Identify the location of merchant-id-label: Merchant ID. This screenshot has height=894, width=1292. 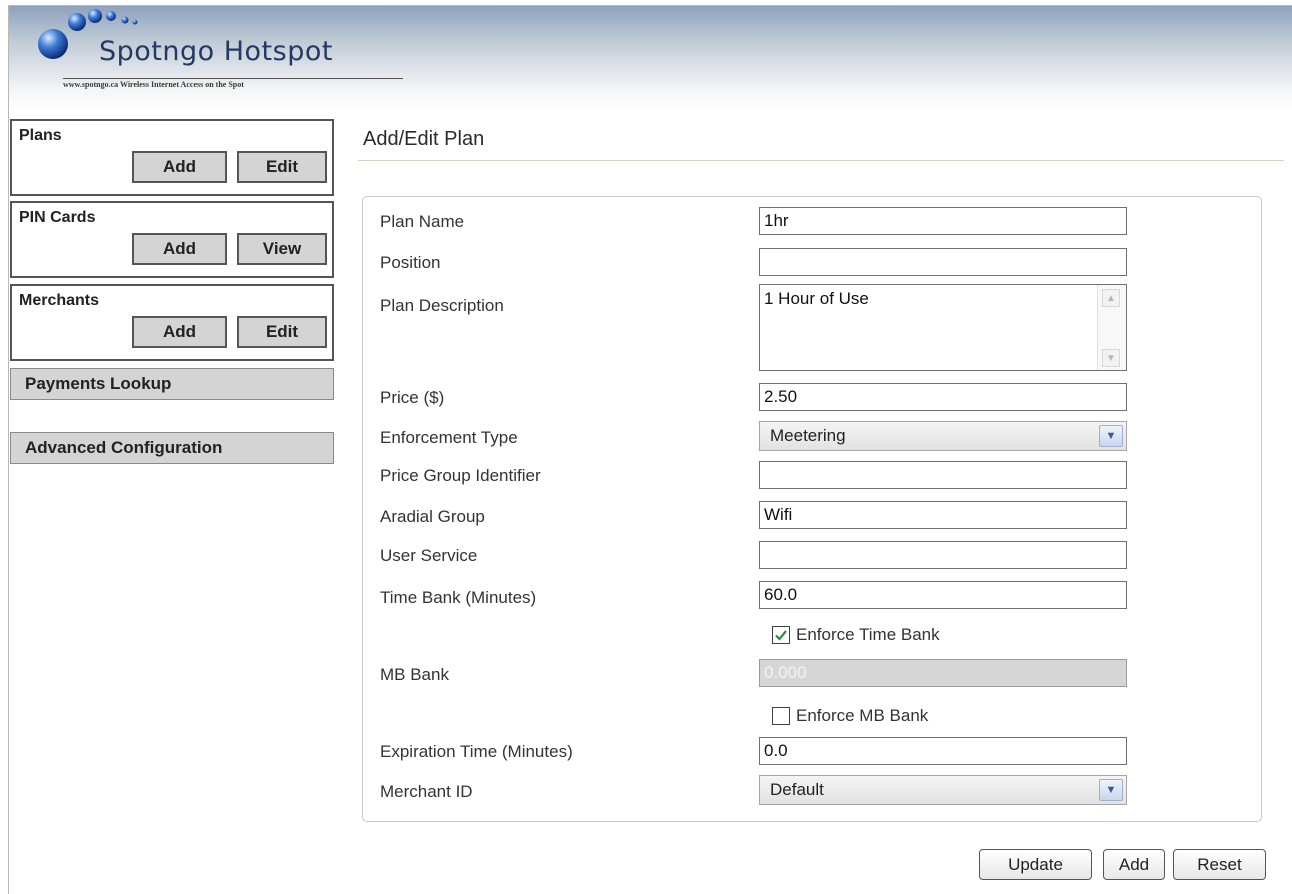
(426, 791).